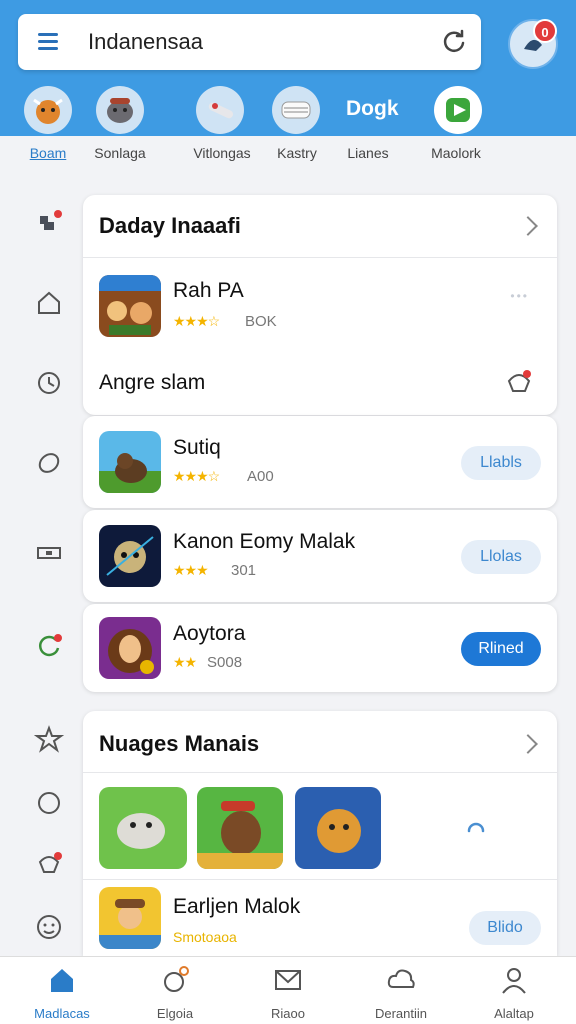 The height and width of the screenshot is (1024, 576). I want to click on rating-count: A00, so click(260, 476).